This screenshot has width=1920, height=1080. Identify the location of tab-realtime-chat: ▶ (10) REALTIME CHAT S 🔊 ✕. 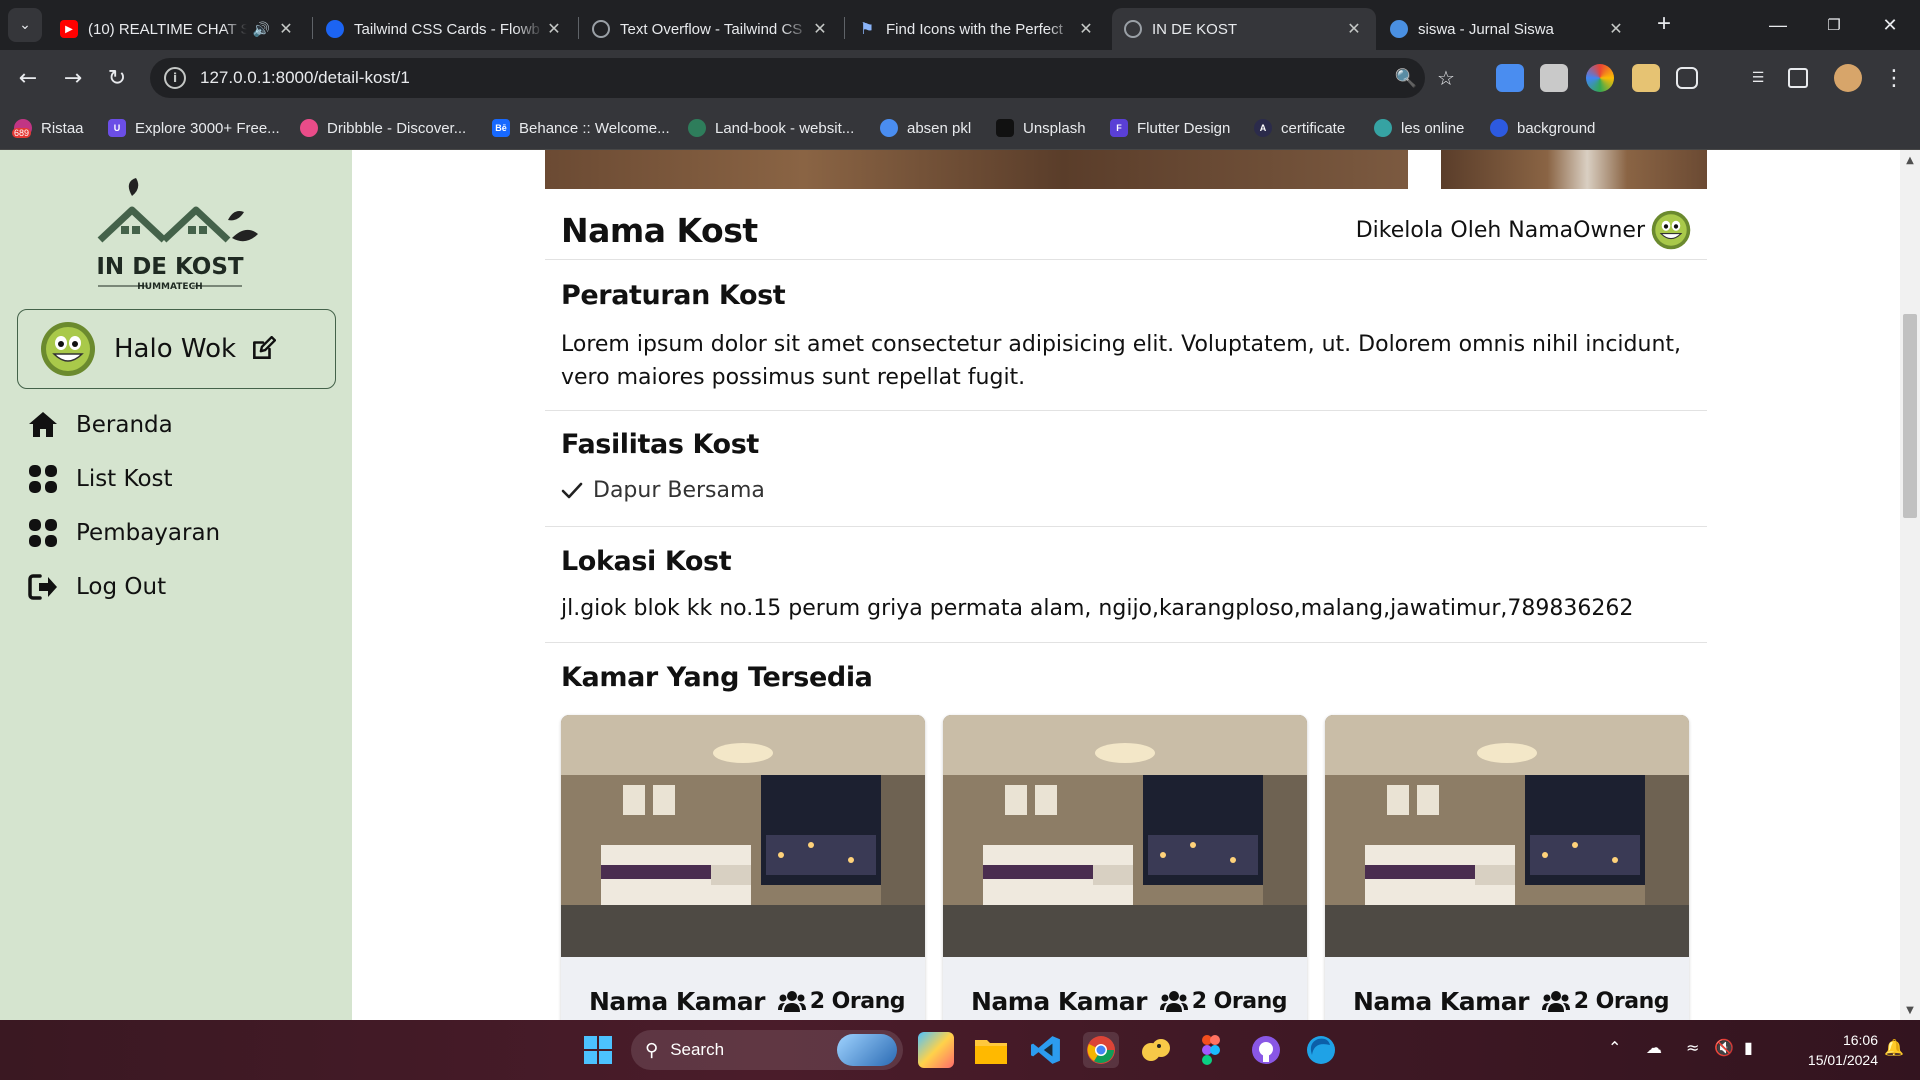
(178, 29).